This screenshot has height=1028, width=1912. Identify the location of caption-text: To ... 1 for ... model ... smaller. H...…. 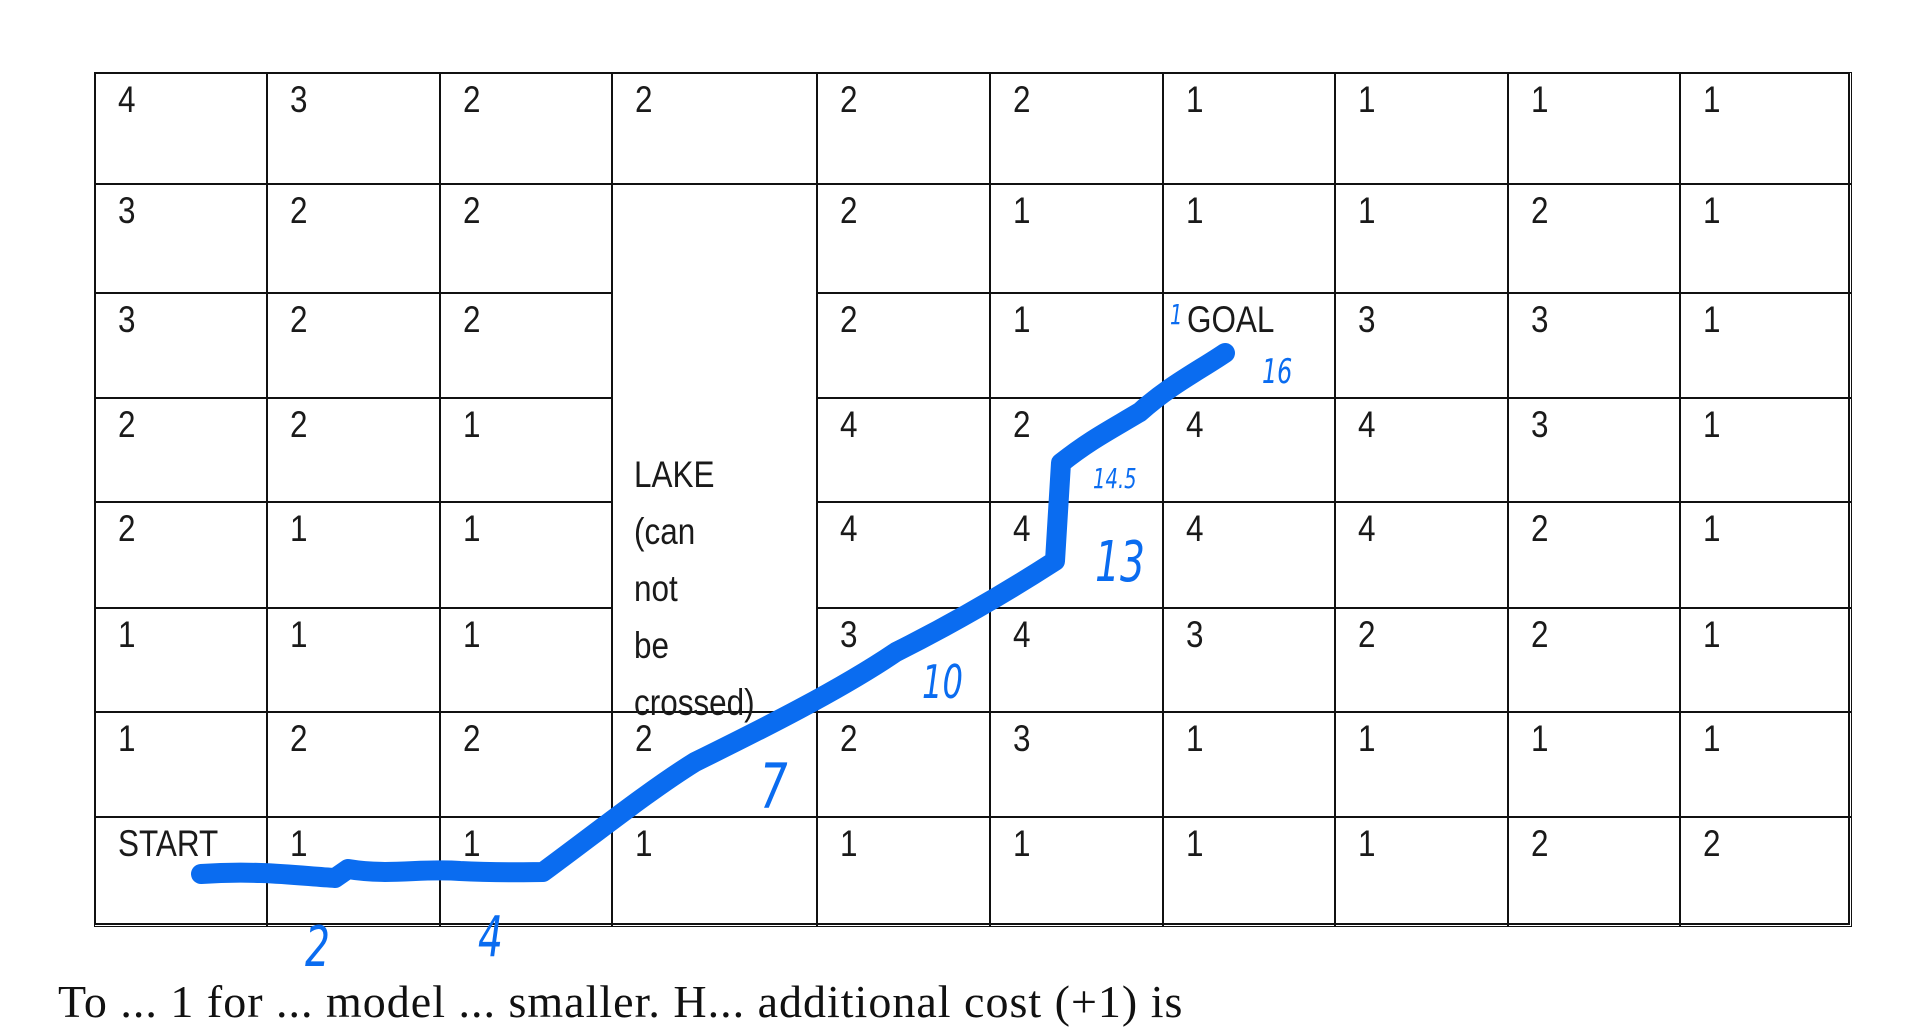
(621, 1001).